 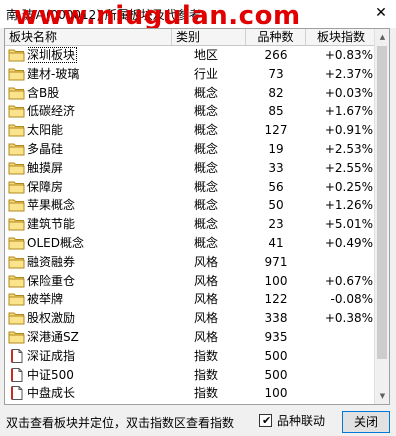 What do you see at coordinates (276, 111) in the screenshot?
I see `row-count: 85` at bounding box center [276, 111].